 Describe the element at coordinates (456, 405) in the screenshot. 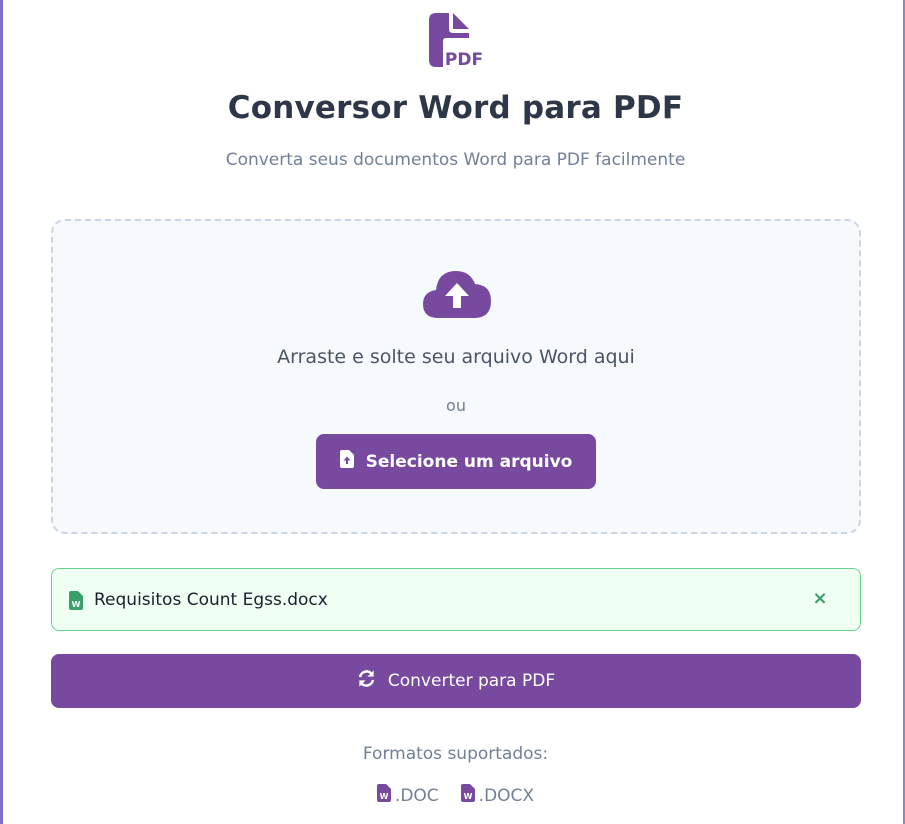

I see `or-separator: ou` at that location.